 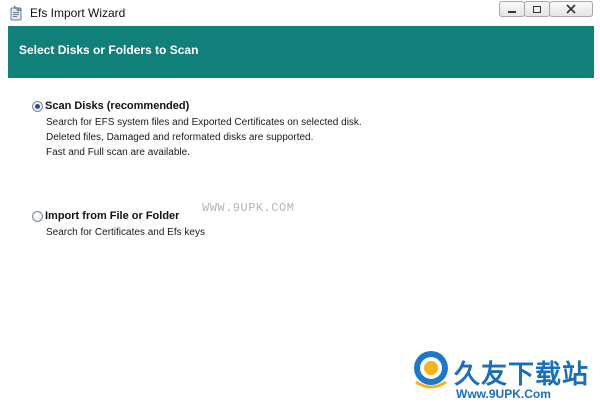 What do you see at coordinates (512, 9) in the screenshot?
I see `minimize-button` at bounding box center [512, 9].